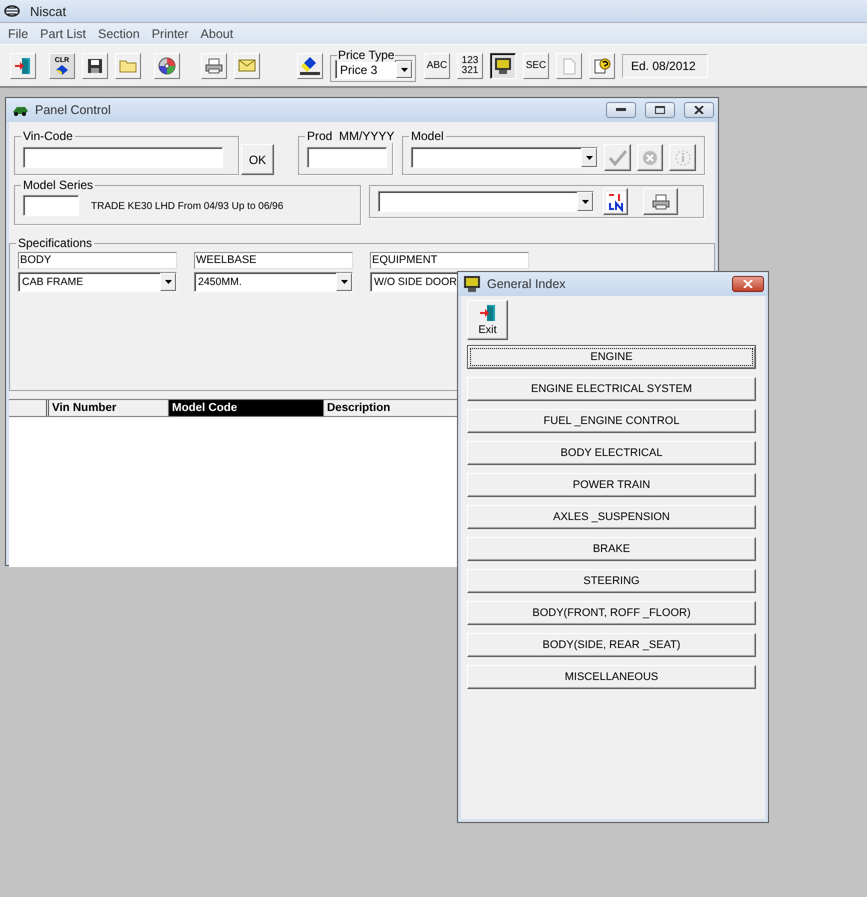  Describe the element at coordinates (611, 485) in the screenshot. I see `section-button: POWER TRAIN` at that location.